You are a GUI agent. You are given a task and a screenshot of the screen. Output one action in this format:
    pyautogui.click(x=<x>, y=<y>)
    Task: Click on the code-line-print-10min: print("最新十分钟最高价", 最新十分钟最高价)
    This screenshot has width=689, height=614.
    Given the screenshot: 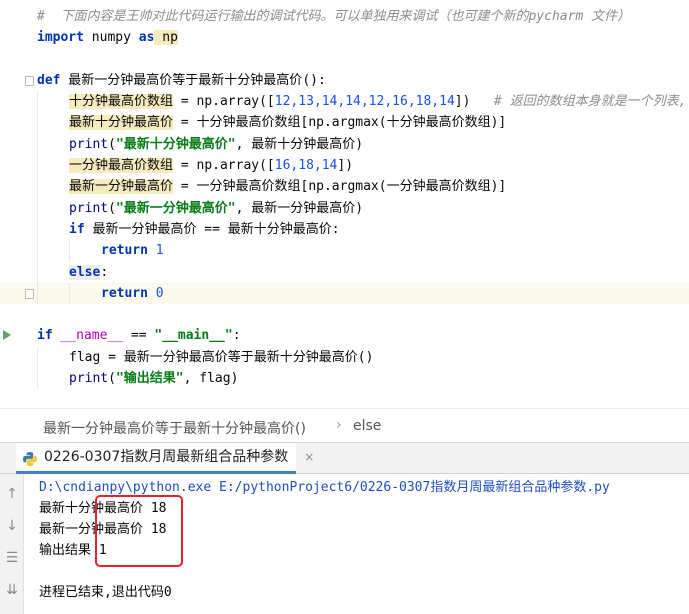 What is the action you would take?
    pyautogui.click(x=344, y=144)
    